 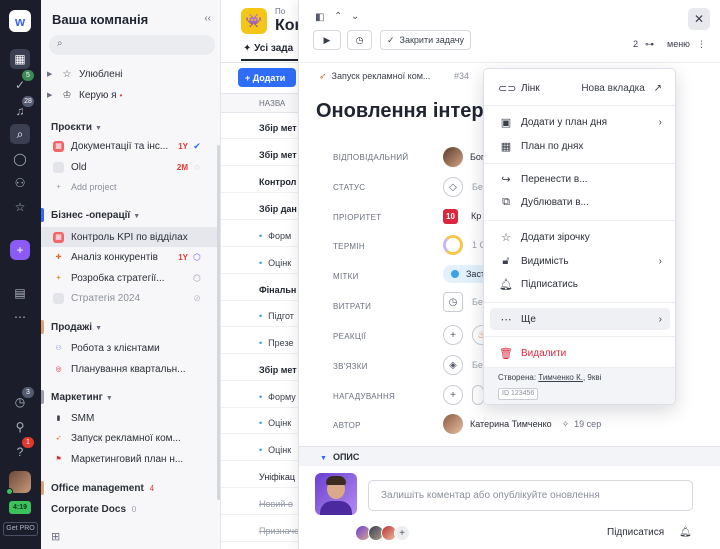 What do you see at coordinates (580, 146) in the screenshot?
I see `menu-item-day-plan: ▦ План по днях` at bounding box center [580, 146].